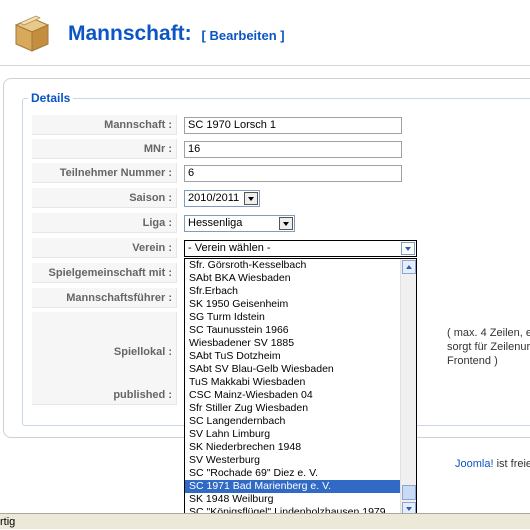 The width and height of the screenshot is (530, 530). I want to click on row-teilnehmer: Teilnehmer Nummer : 6, so click(281, 173).